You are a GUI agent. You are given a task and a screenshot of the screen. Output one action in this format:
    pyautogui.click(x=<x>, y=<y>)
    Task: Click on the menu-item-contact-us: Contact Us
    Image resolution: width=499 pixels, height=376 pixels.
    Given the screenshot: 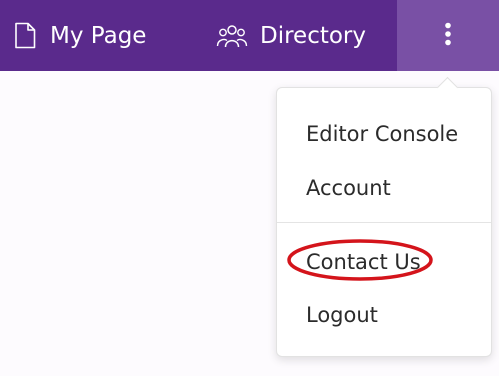 What is the action you would take?
    pyautogui.click(x=363, y=262)
    